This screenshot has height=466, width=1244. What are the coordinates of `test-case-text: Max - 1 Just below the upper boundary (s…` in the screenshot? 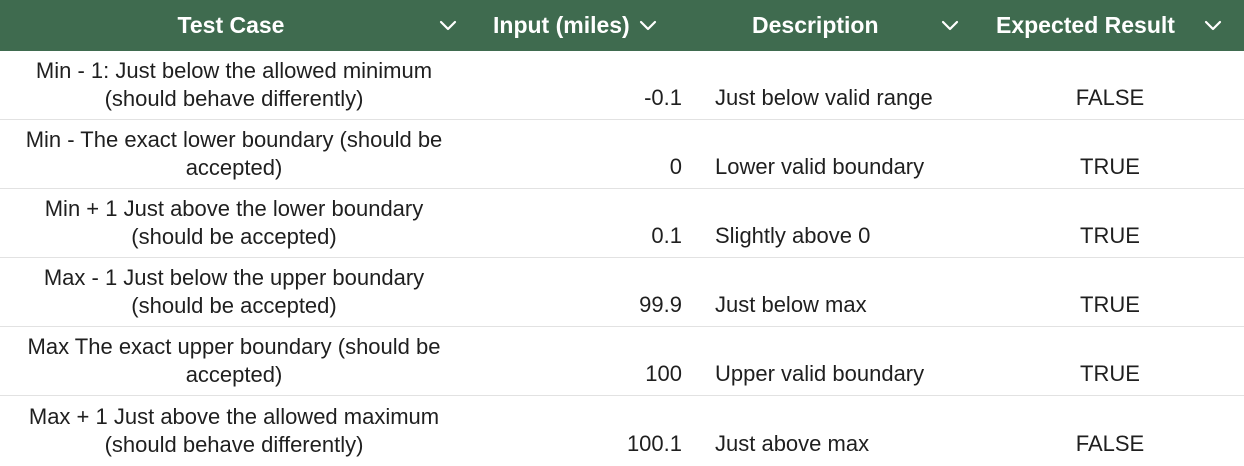 It's located at (234, 291).